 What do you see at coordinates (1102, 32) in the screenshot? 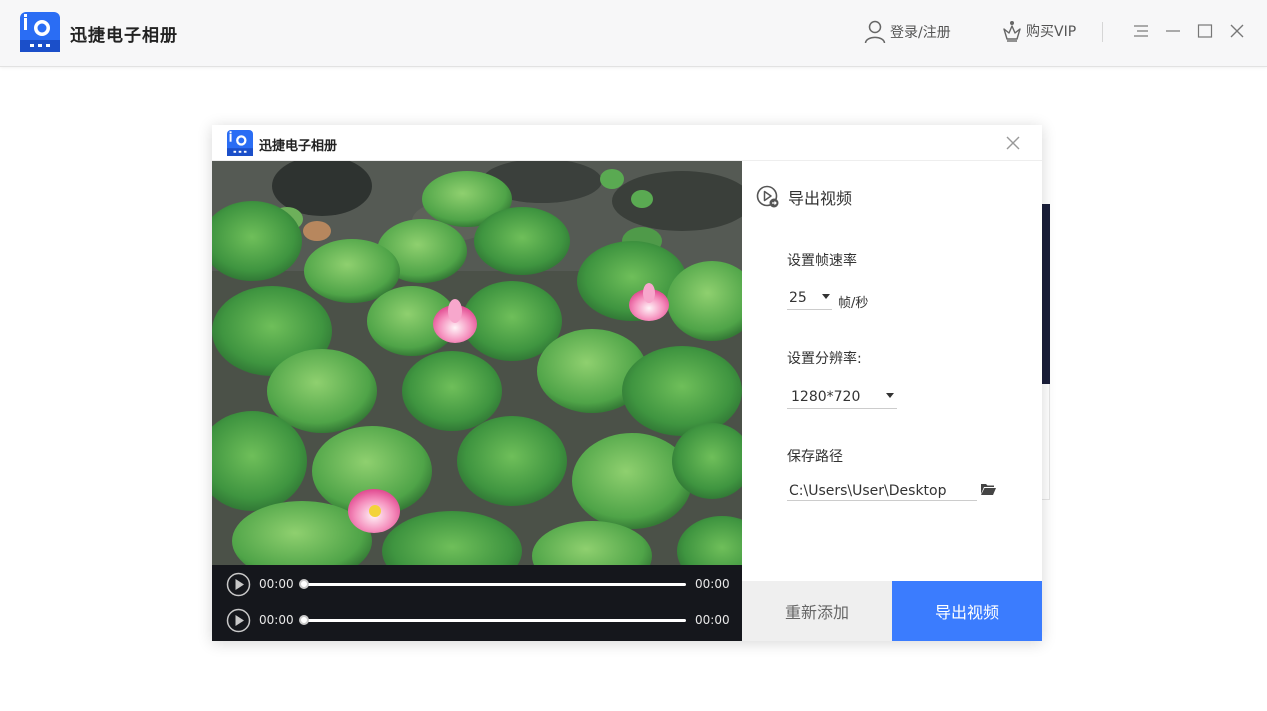
I see `header-divider` at bounding box center [1102, 32].